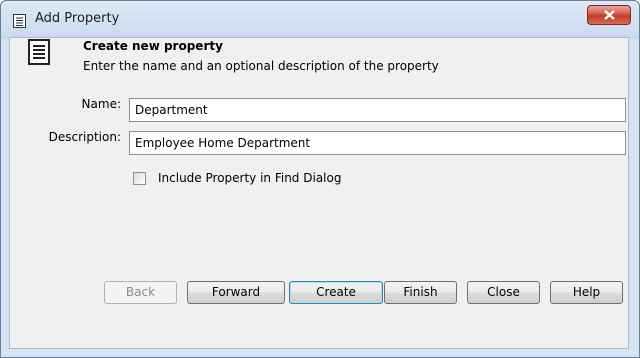  What do you see at coordinates (336, 292) in the screenshot?
I see `create-button: Create` at bounding box center [336, 292].